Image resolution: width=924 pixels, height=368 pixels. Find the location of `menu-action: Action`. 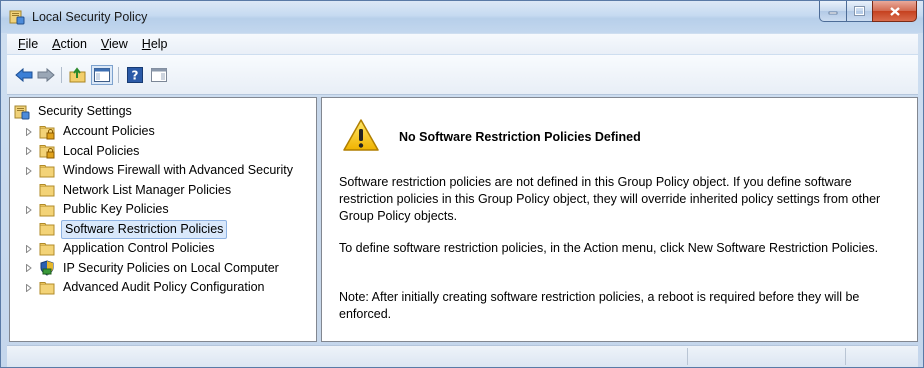

menu-action: Action is located at coordinates (69, 44).